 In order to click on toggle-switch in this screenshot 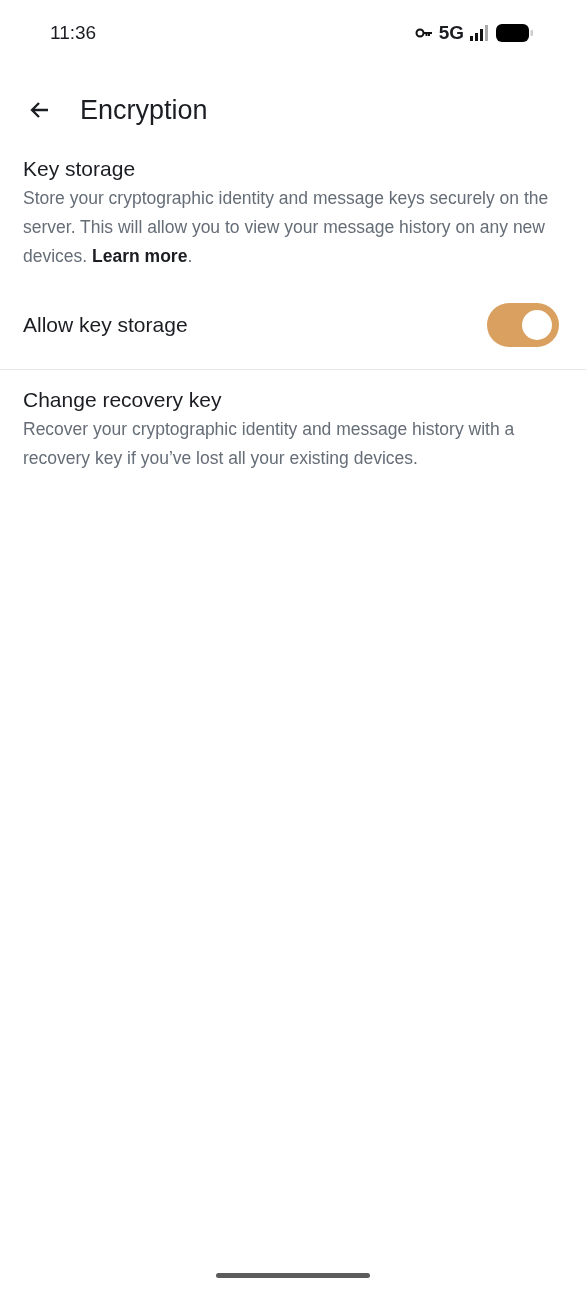, I will do `click(523, 325)`.